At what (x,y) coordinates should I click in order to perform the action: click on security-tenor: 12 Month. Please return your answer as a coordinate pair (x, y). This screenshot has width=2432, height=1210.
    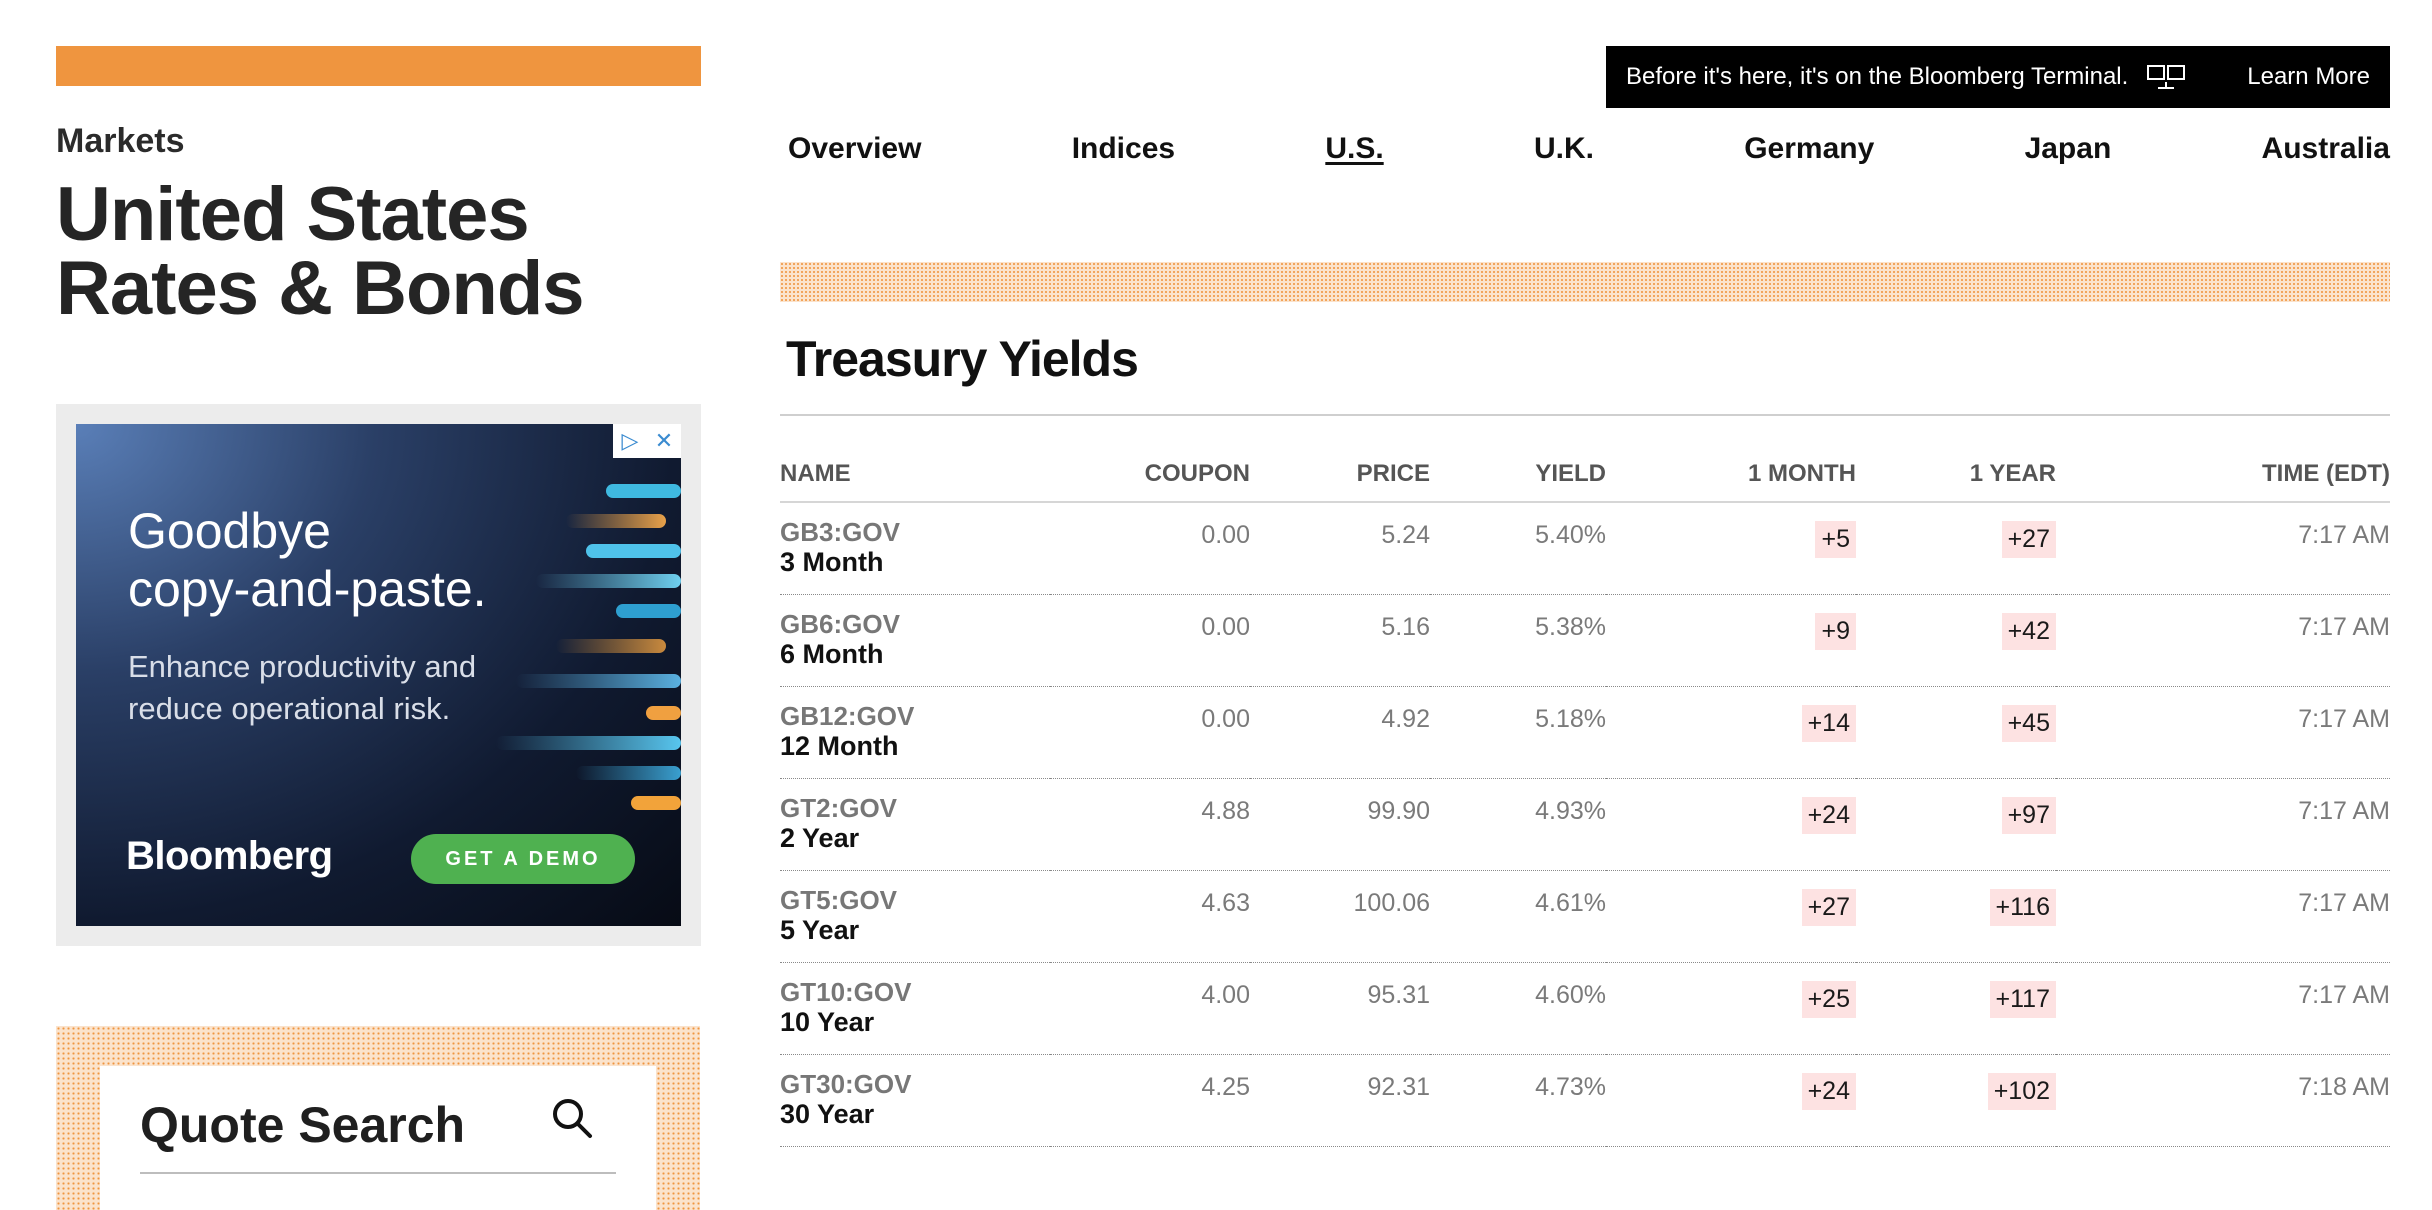
    Looking at the image, I should click on (839, 745).